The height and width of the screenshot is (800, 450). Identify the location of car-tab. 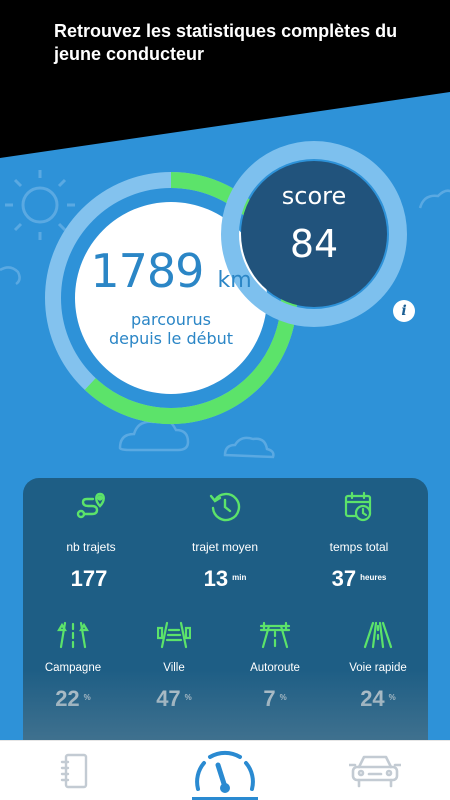
(375, 770).